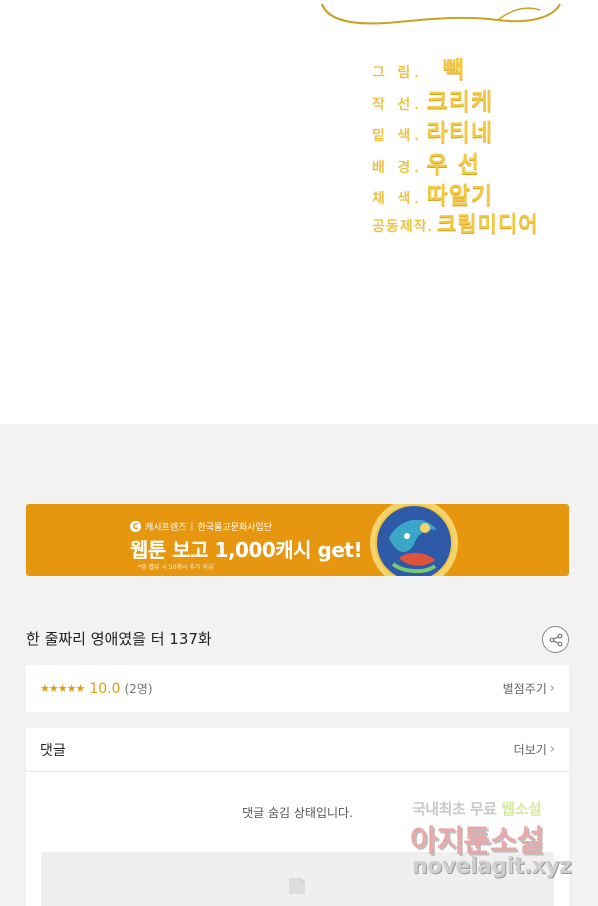  I want to click on banner-brand: C 캐시프렌즈 | 한국물고문화사업단, so click(201, 526).